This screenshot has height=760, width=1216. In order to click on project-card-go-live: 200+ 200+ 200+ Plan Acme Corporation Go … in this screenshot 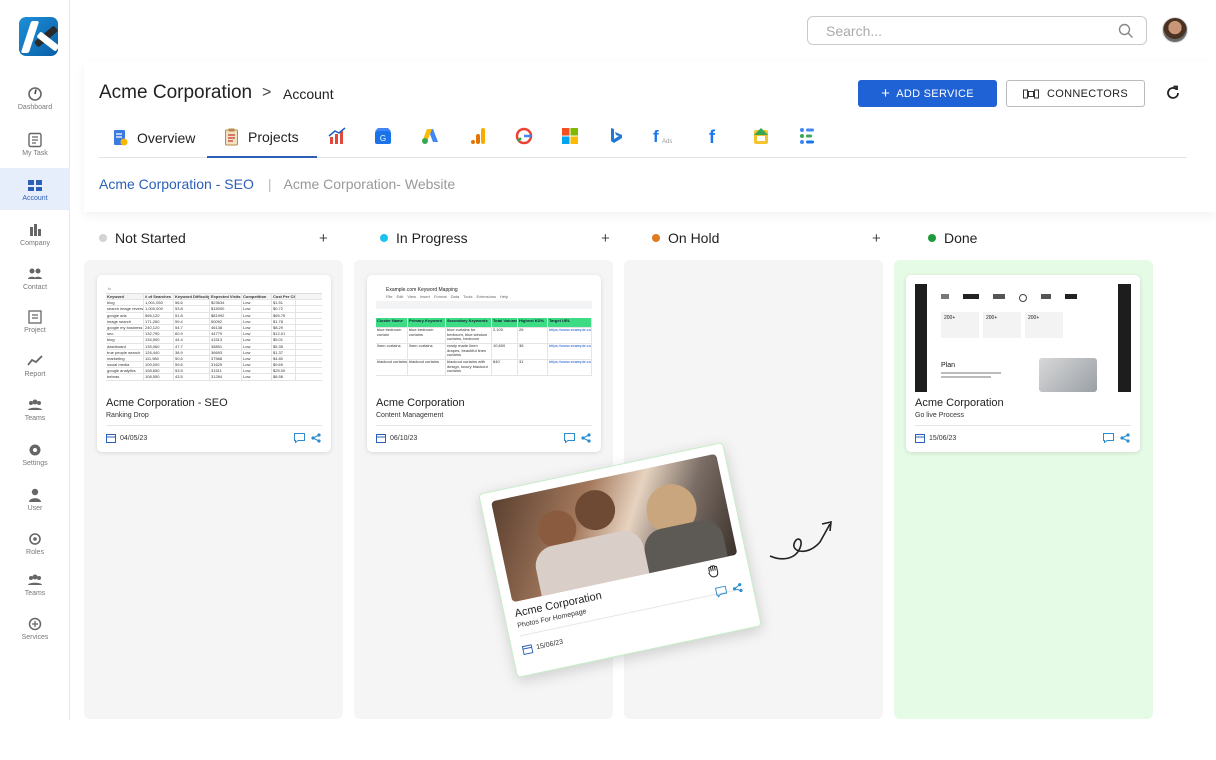, I will do `click(1023, 363)`.